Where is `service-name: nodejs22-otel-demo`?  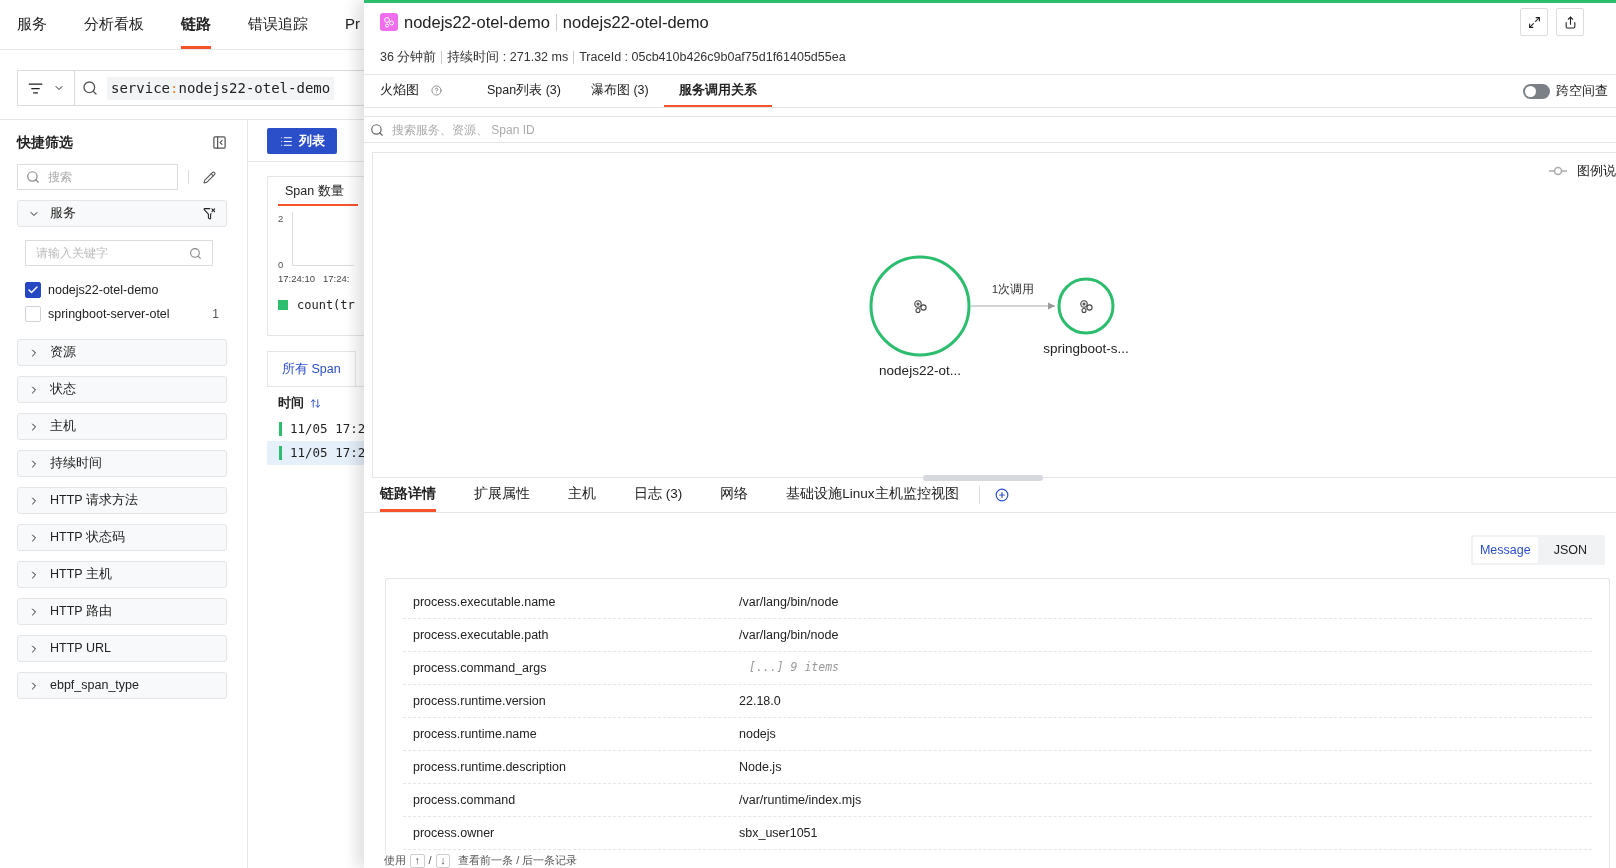 service-name: nodejs22-otel-demo is located at coordinates (477, 22).